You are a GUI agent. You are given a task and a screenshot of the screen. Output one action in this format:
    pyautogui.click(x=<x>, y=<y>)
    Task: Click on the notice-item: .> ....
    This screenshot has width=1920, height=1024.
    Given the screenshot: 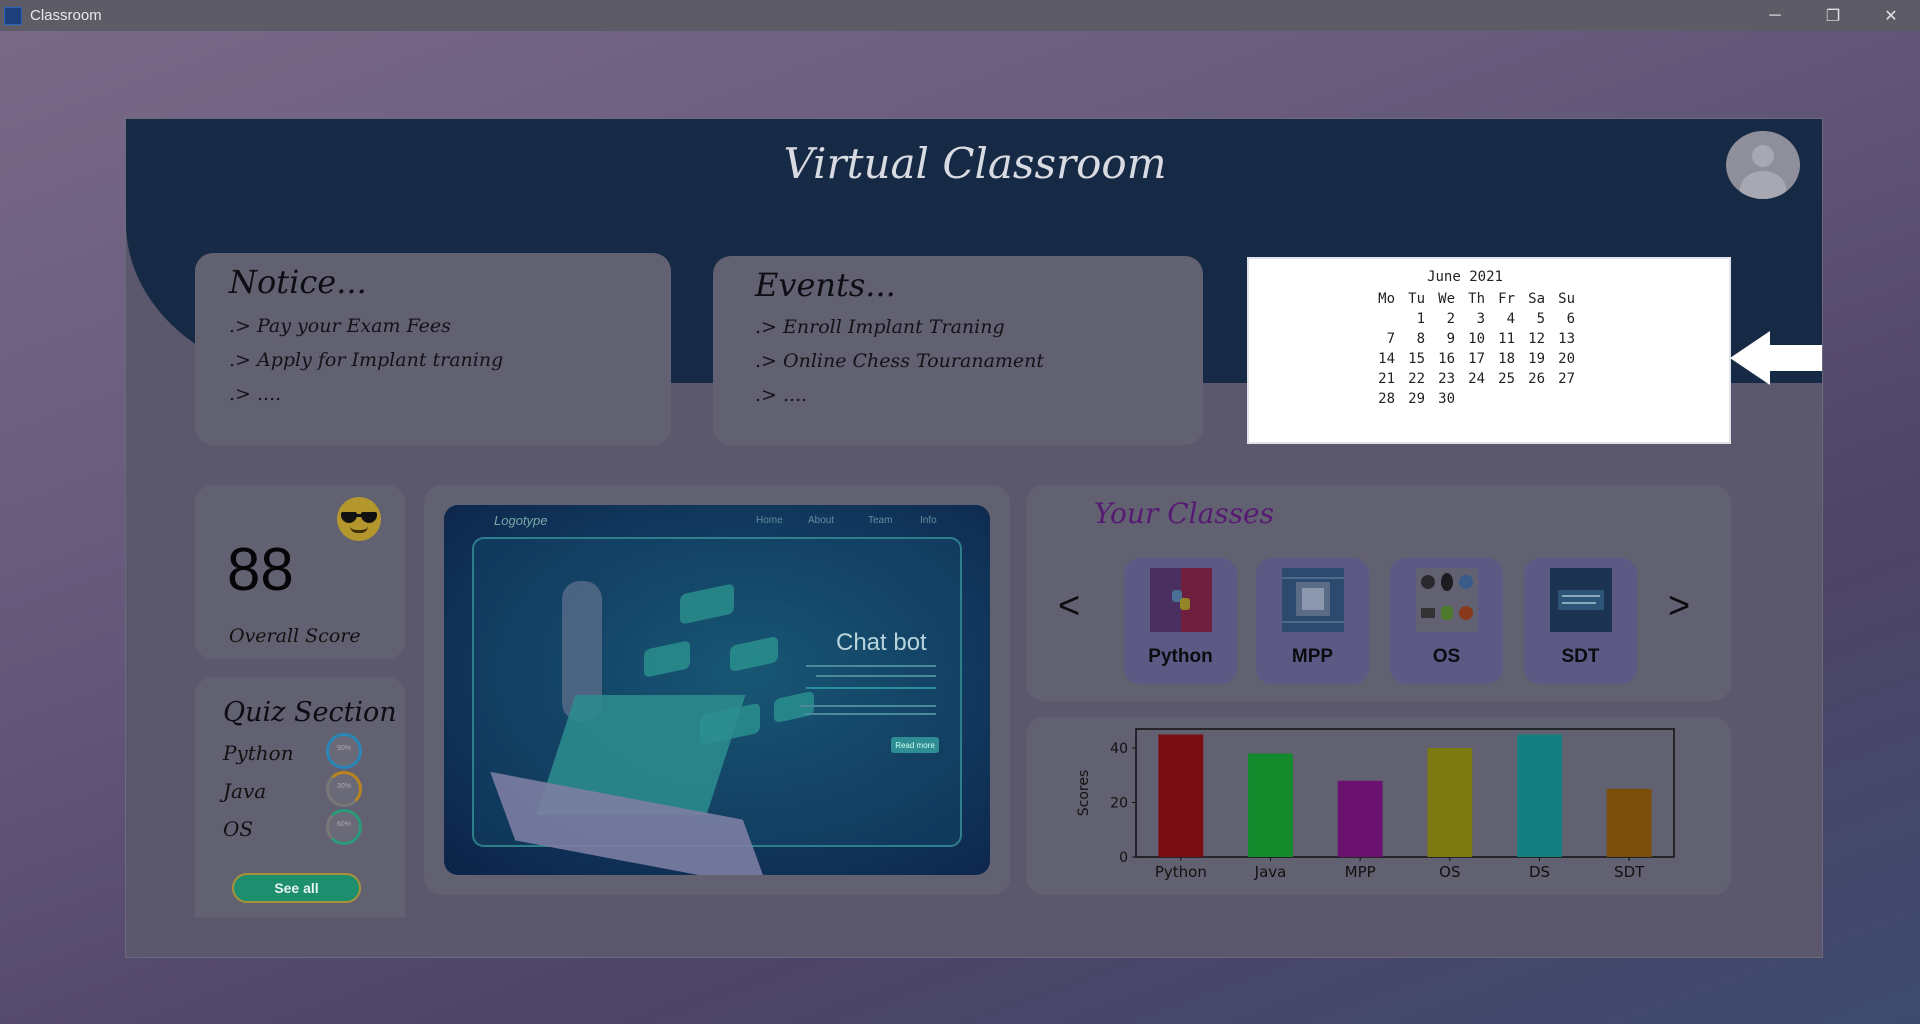 What is the action you would take?
    pyautogui.click(x=450, y=394)
    